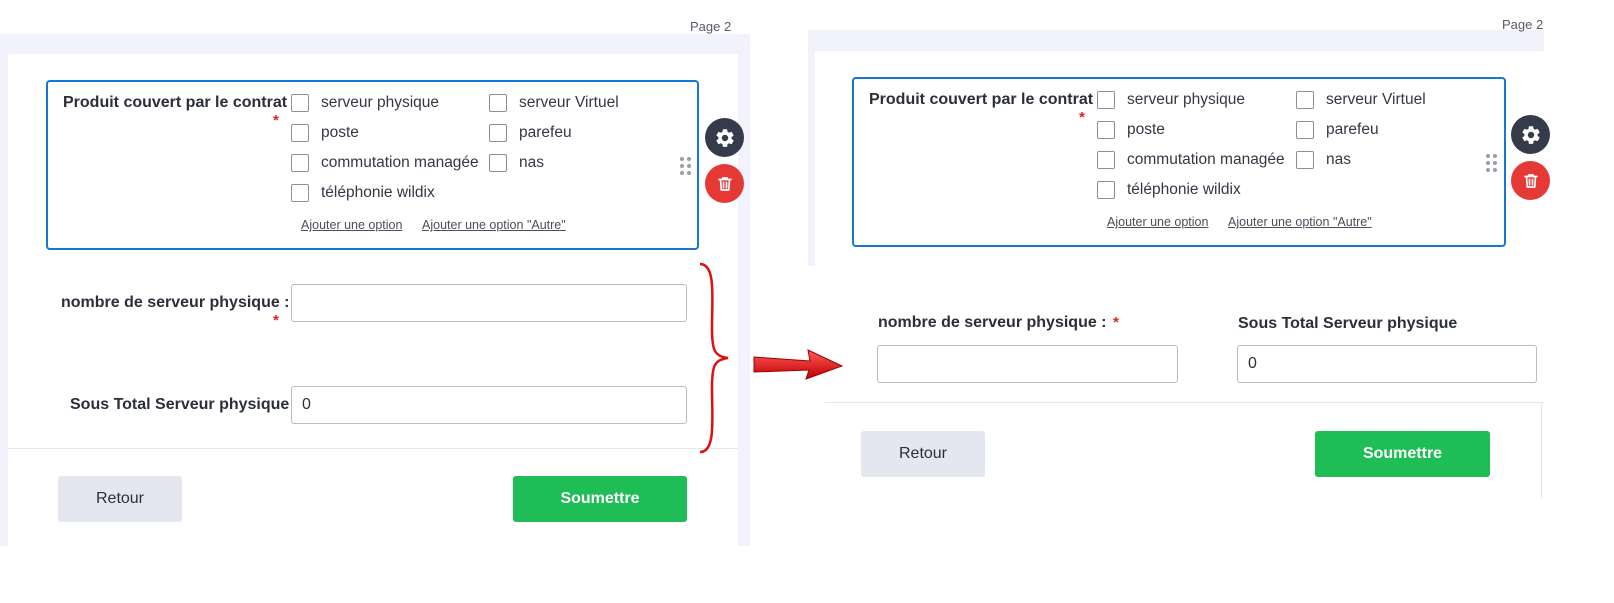 The width and height of the screenshot is (1614, 603). What do you see at coordinates (798, 364) in the screenshot?
I see `red-arrow-icon` at bounding box center [798, 364].